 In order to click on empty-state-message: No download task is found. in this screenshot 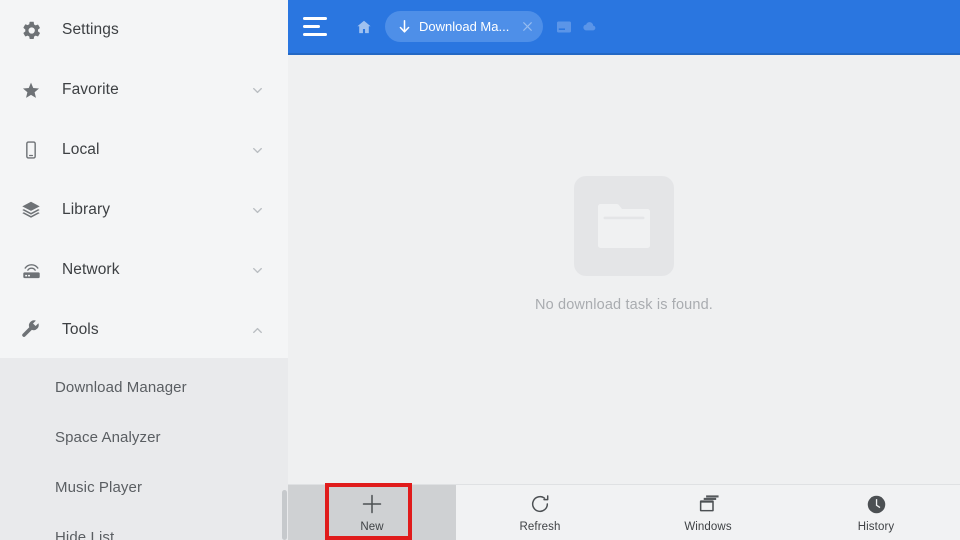, I will do `click(623, 305)`.